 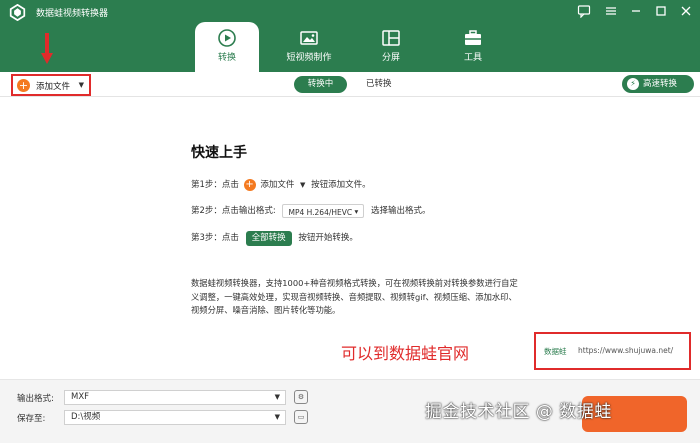 What do you see at coordinates (227, 38) in the screenshot?
I see `convert-icon` at bounding box center [227, 38].